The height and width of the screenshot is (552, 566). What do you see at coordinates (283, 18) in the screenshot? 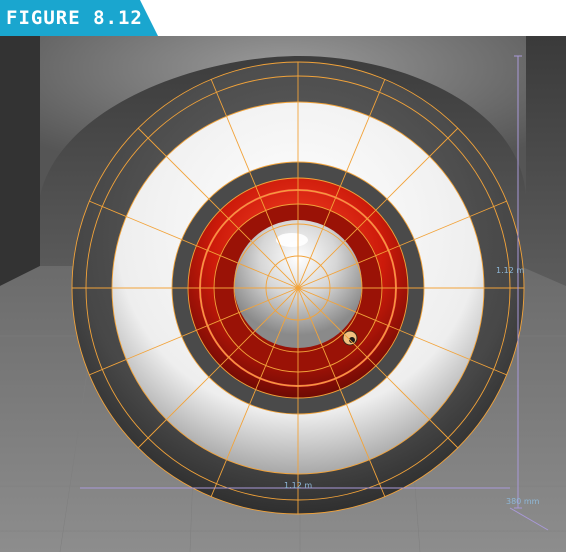
I see `figure-header: FIGURE 8.12` at bounding box center [283, 18].